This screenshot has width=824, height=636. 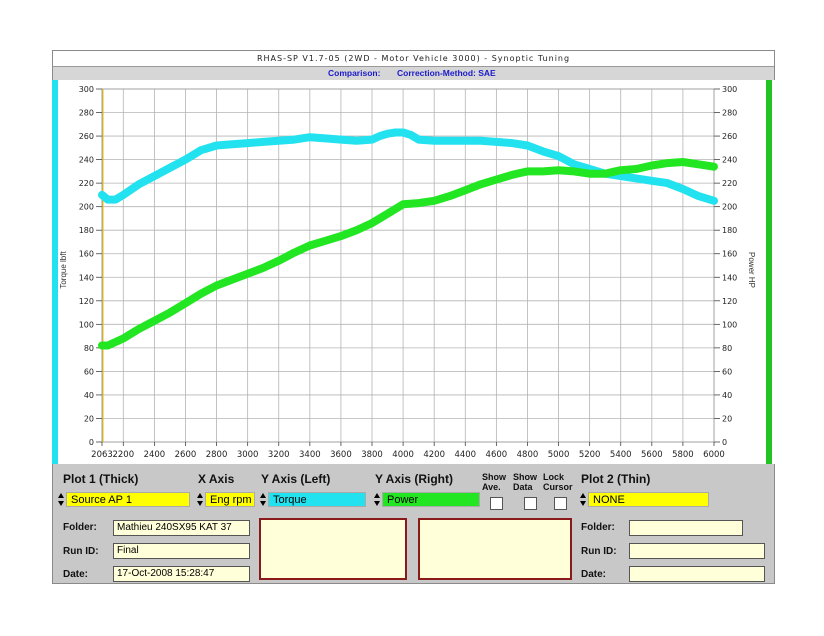 What do you see at coordinates (494, 477) in the screenshot?
I see `show-ave-line1: Show` at bounding box center [494, 477].